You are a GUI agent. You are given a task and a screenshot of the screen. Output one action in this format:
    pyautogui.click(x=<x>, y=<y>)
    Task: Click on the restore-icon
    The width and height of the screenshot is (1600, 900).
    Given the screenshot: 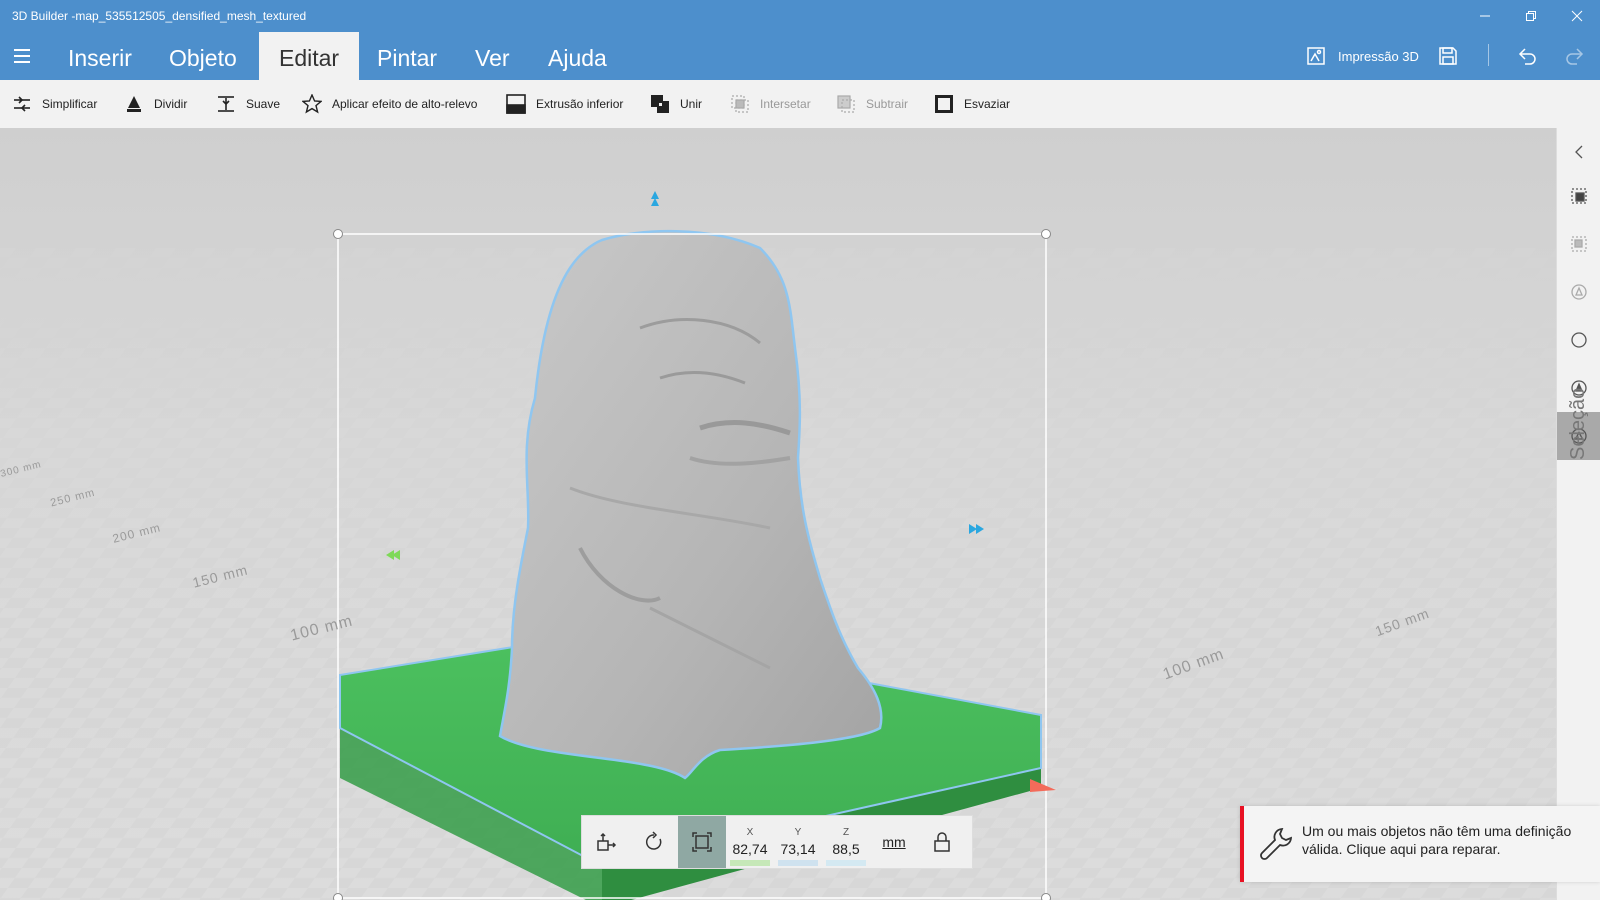 What is the action you would take?
    pyautogui.click(x=1531, y=16)
    